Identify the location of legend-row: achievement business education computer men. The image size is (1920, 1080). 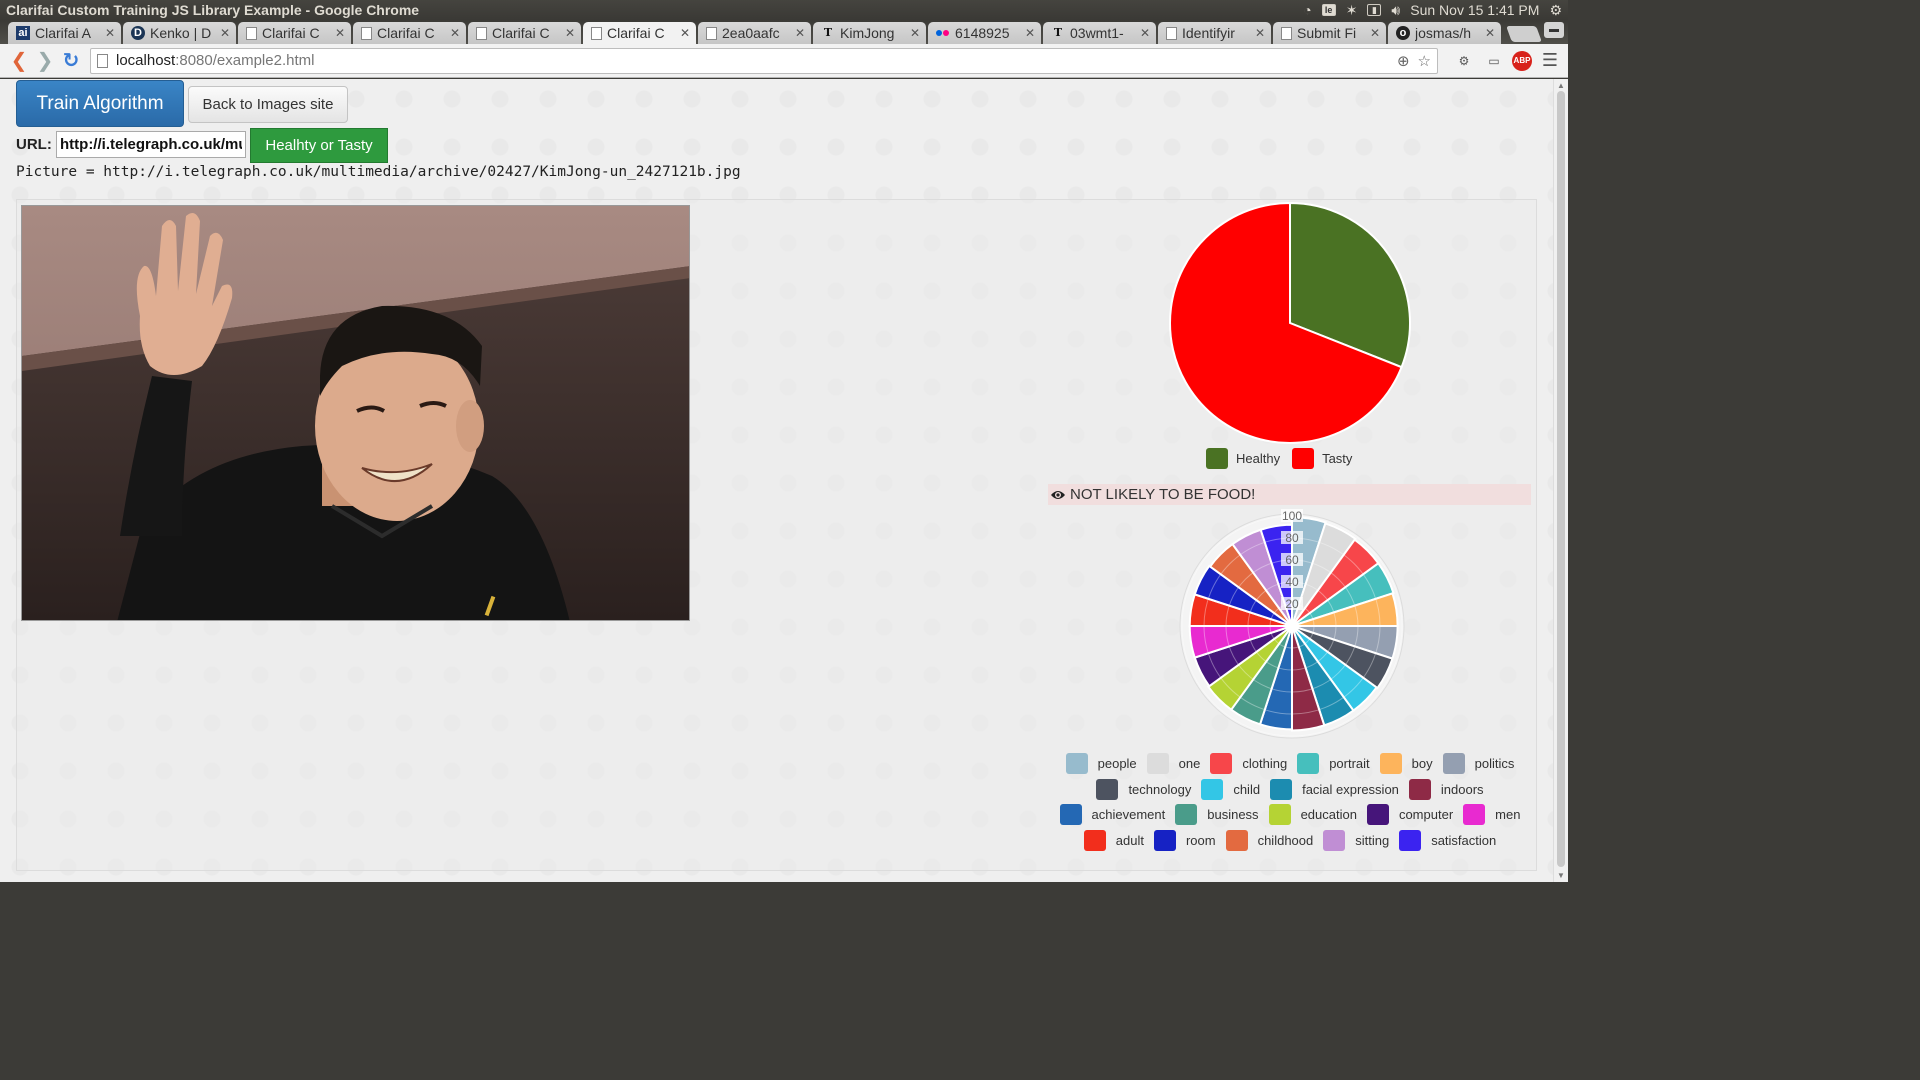
(1290, 815).